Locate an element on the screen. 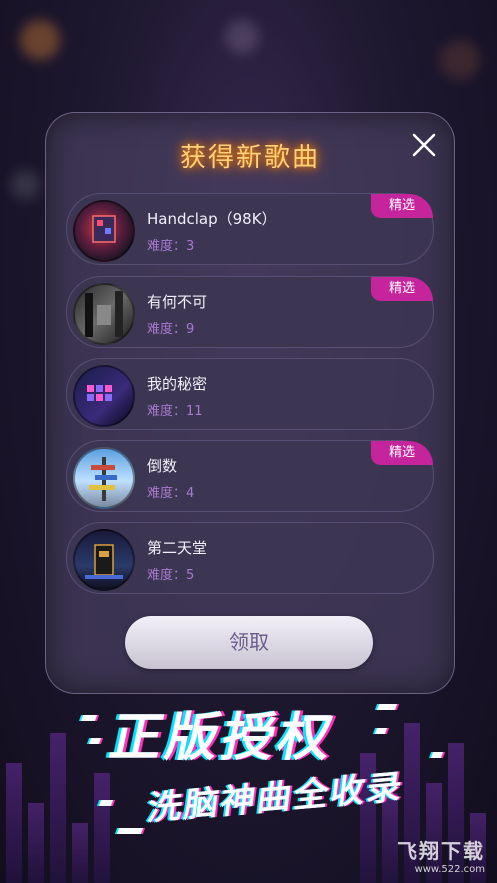 The width and height of the screenshot is (497, 883). song-difficulty: 难度：9 is located at coordinates (171, 329).